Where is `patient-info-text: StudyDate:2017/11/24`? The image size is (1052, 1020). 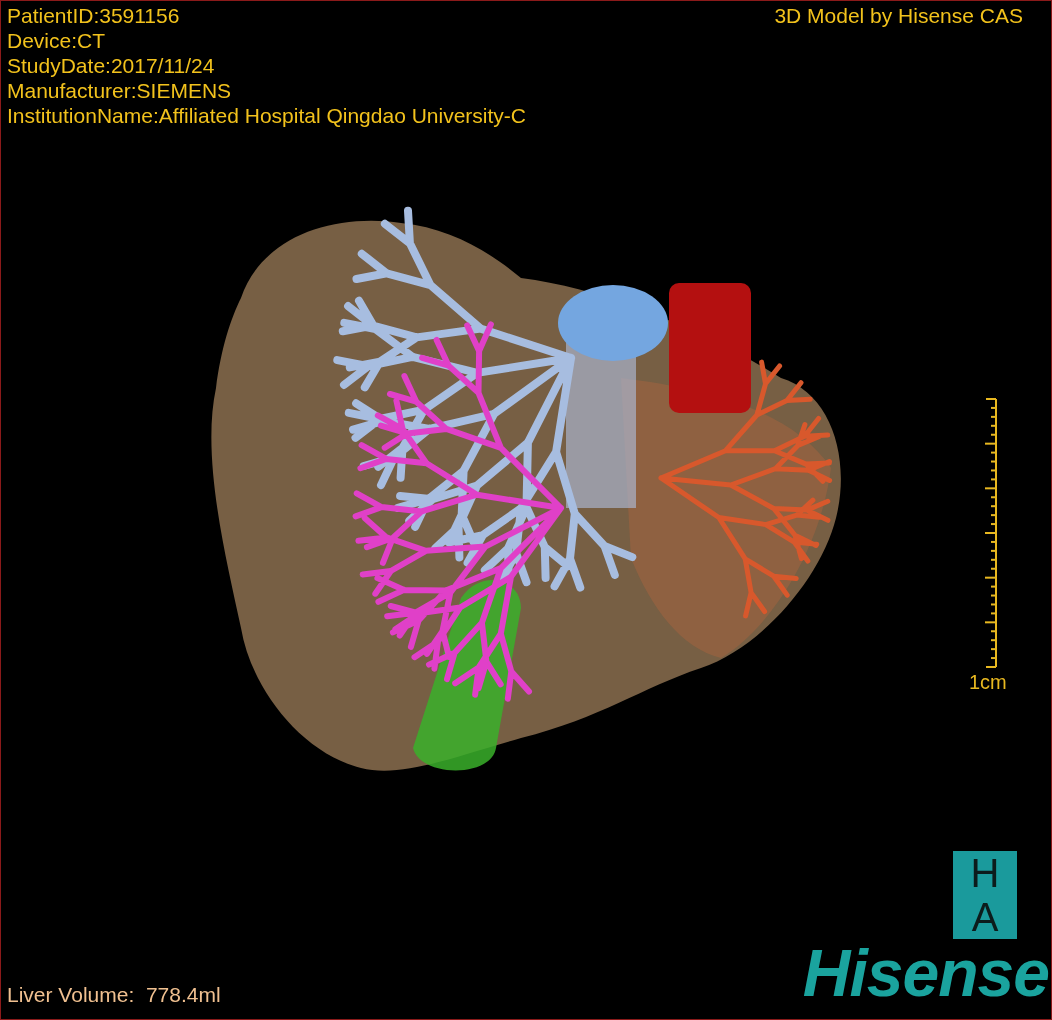 patient-info-text: StudyDate:2017/11/24 is located at coordinates (111, 65).